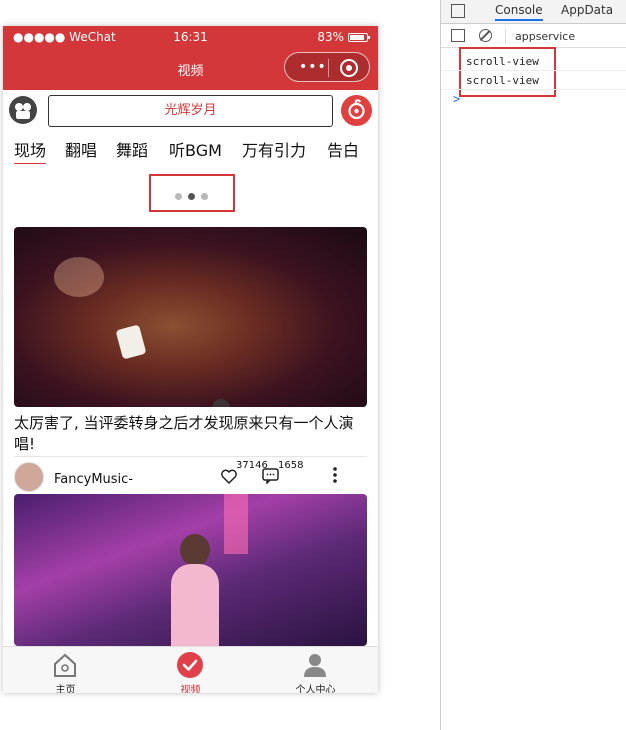 The image size is (626, 730). Describe the element at coordinates (132, 149) in the screenshot. I see `tab-dance: 舞蹈` at that location.